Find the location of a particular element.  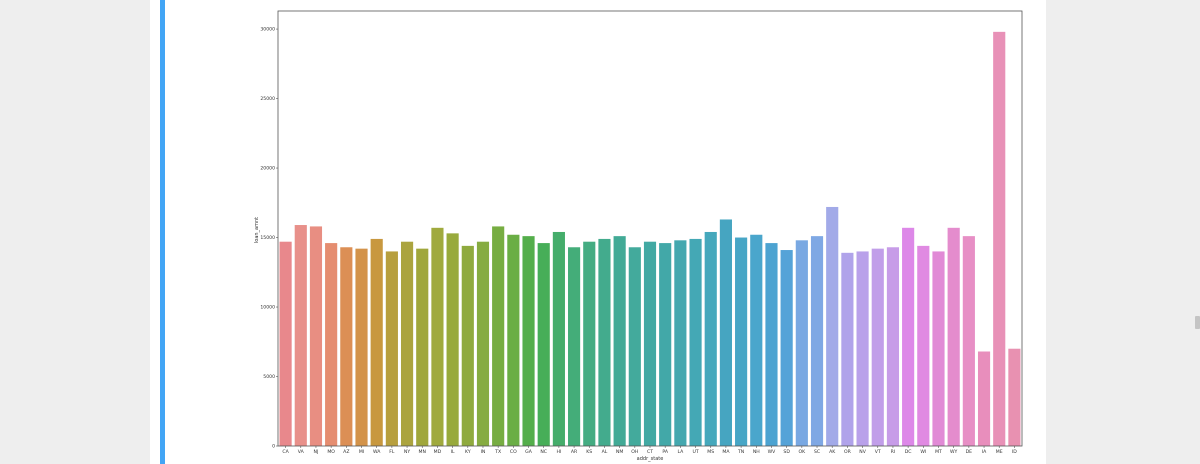

y-tick-label: 15000 is located at coordinates (267, 238).